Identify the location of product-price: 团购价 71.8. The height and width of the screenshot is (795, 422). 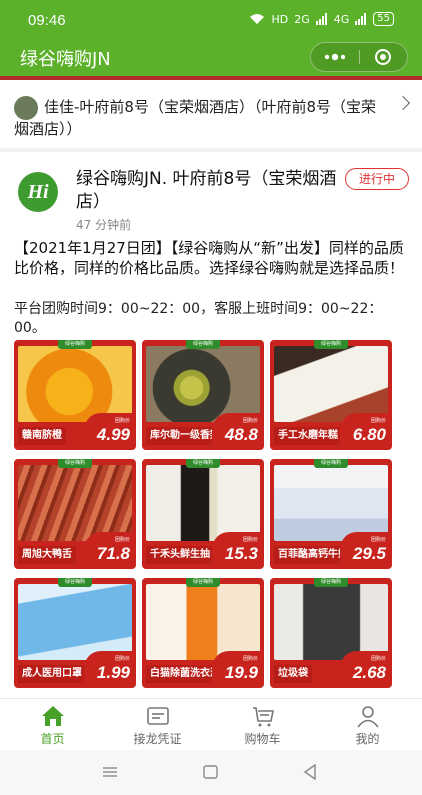
(109, 549).